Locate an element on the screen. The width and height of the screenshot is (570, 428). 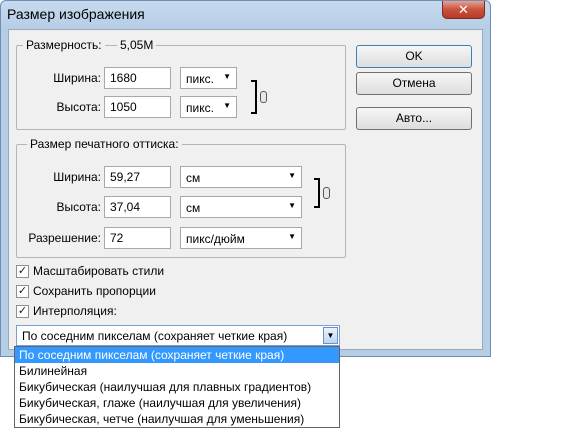
resample-label: Интерполяция: is located at coordinates (75, 311).